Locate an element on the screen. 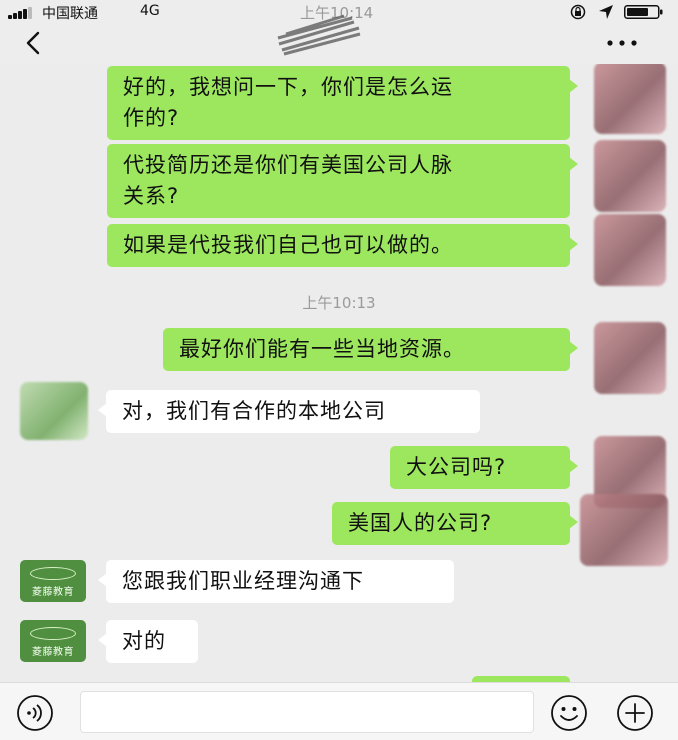  plus-icon is located at coordinates (635, 713).